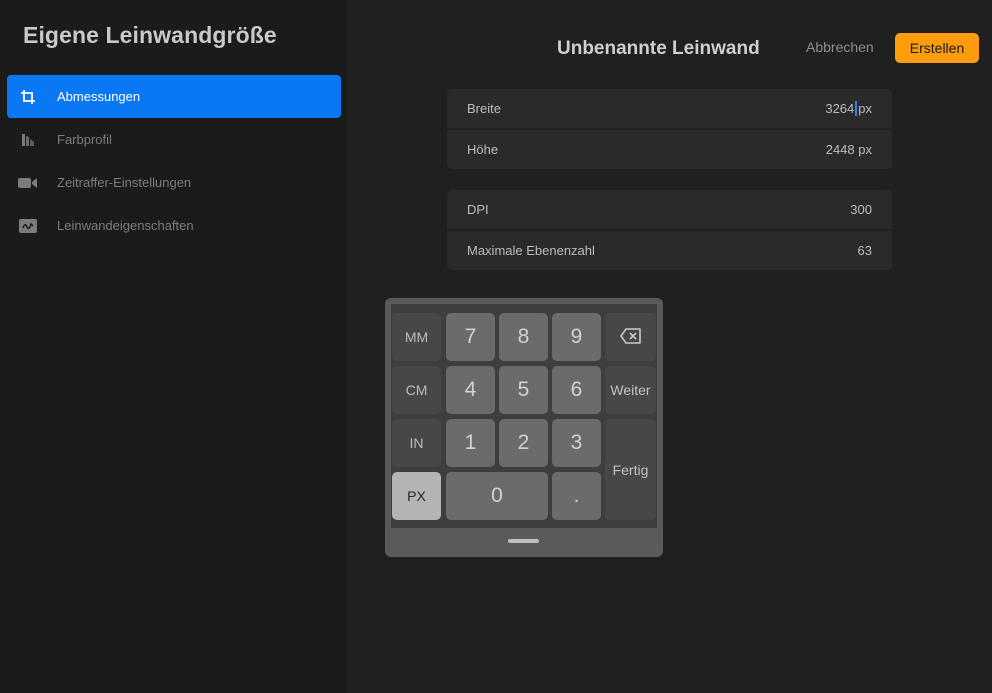  I want to click on next-key: Weiter, so click(630, 390).